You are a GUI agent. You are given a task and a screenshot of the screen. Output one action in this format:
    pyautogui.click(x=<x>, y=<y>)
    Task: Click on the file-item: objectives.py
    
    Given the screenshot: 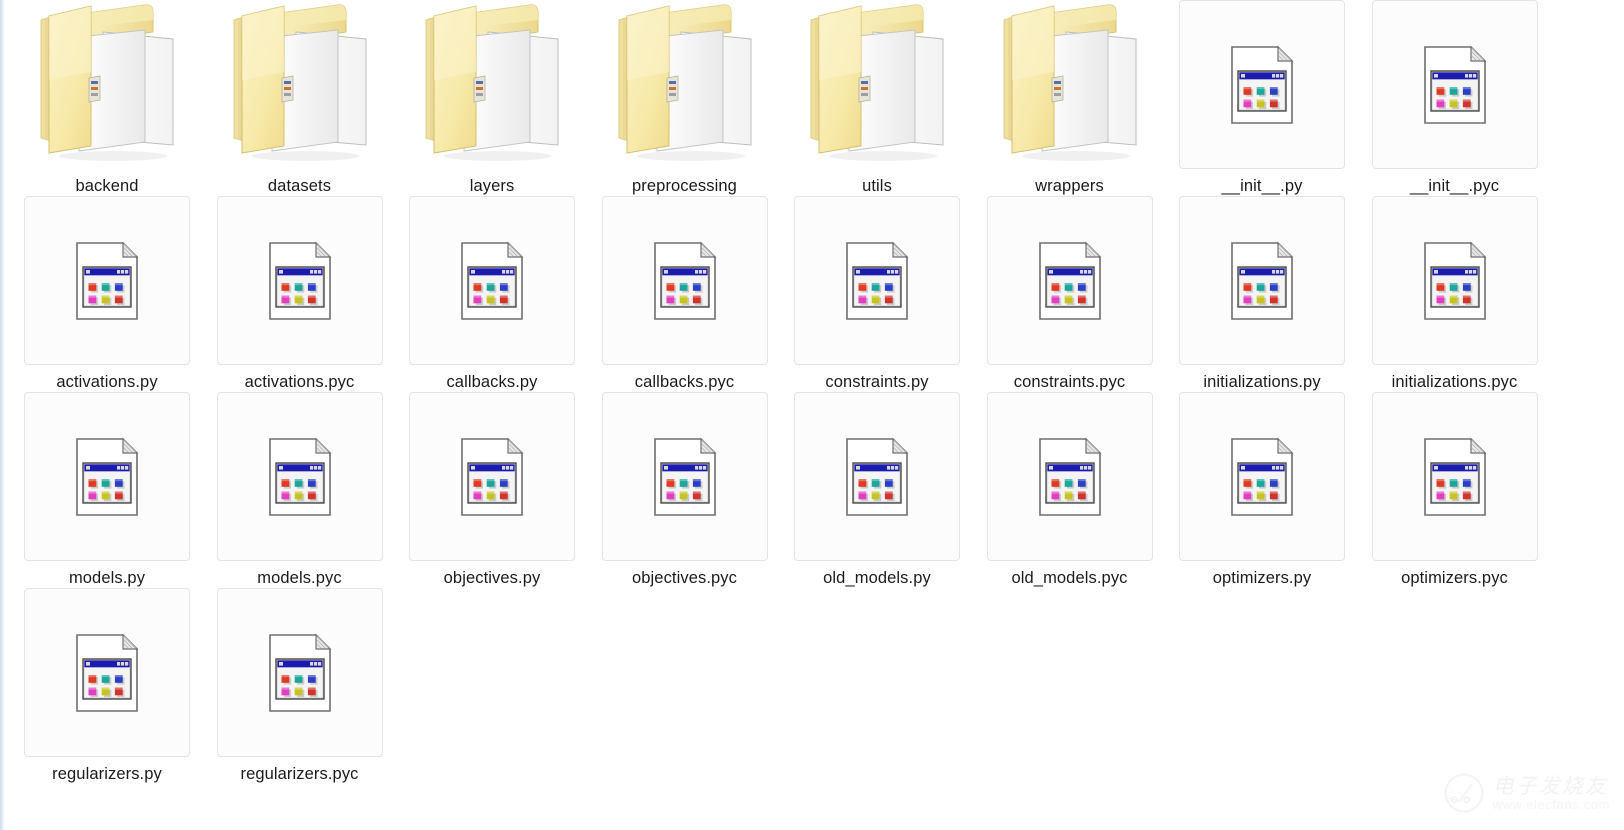 What is the action you would take?
    pyautogui.click(x=492, y=490)
    